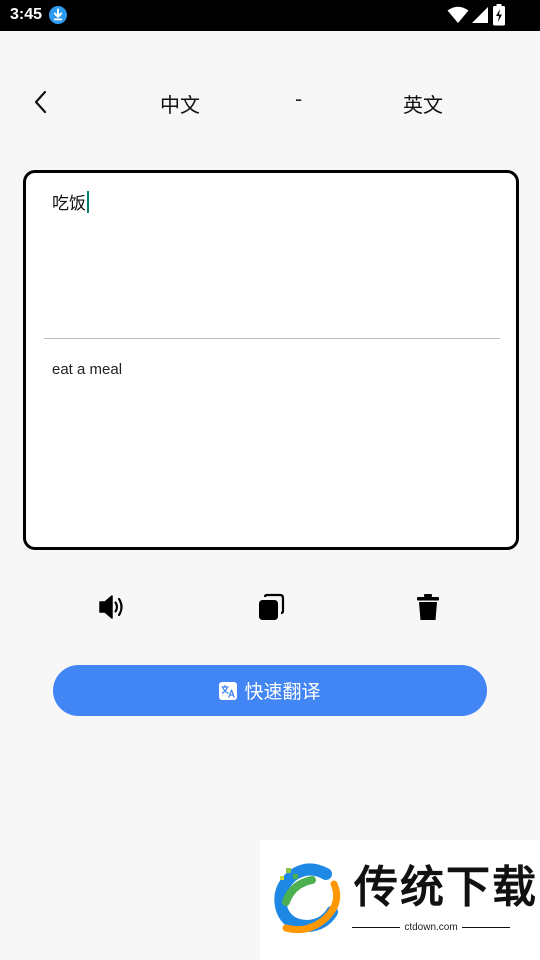 This screenshot has height=960, width=540. I want to click on watermark-site: ctdown.com, so click(431, 927).